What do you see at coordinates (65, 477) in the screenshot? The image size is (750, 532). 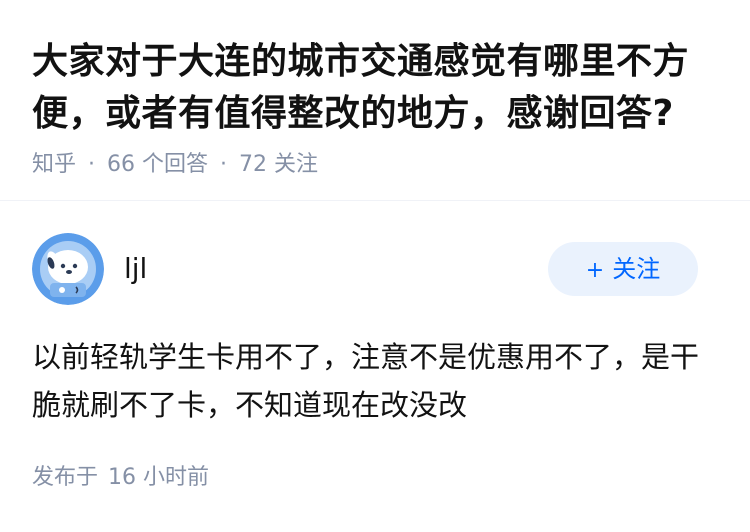 I see `publish-label: 发布于` at bounding box center [65, 477].